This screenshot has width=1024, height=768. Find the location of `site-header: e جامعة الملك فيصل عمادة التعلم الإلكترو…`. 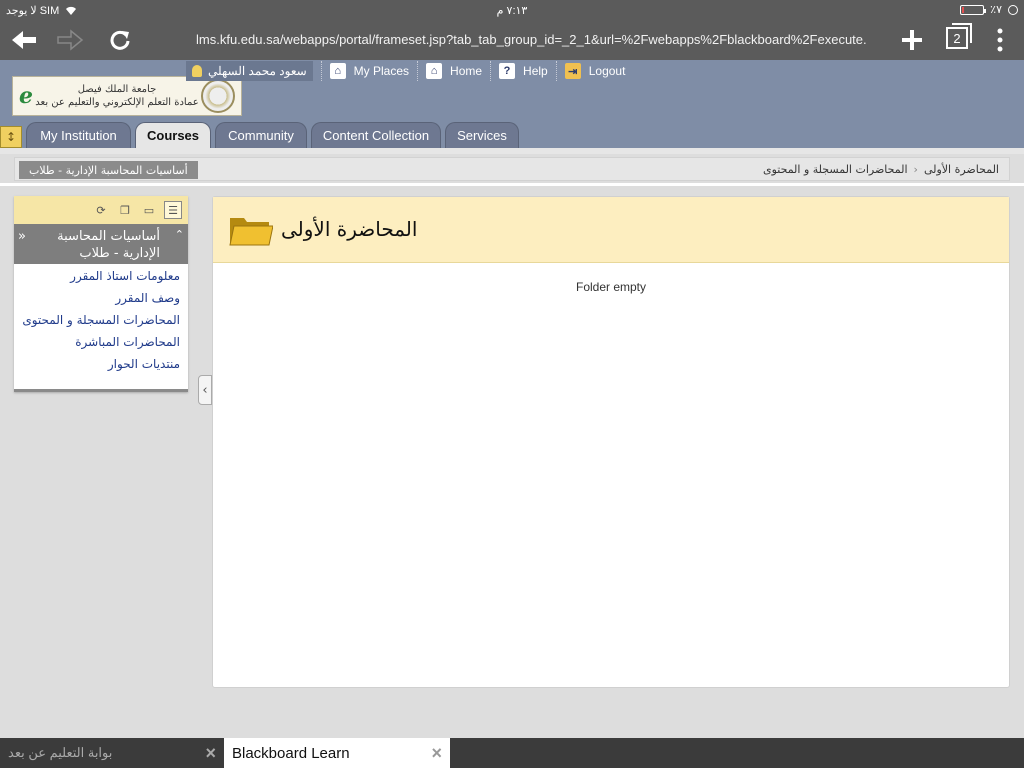

site-header: e جامعة الملك فيصل عمادة التعلم الإلكترو… is located at coordinates (512, 104).